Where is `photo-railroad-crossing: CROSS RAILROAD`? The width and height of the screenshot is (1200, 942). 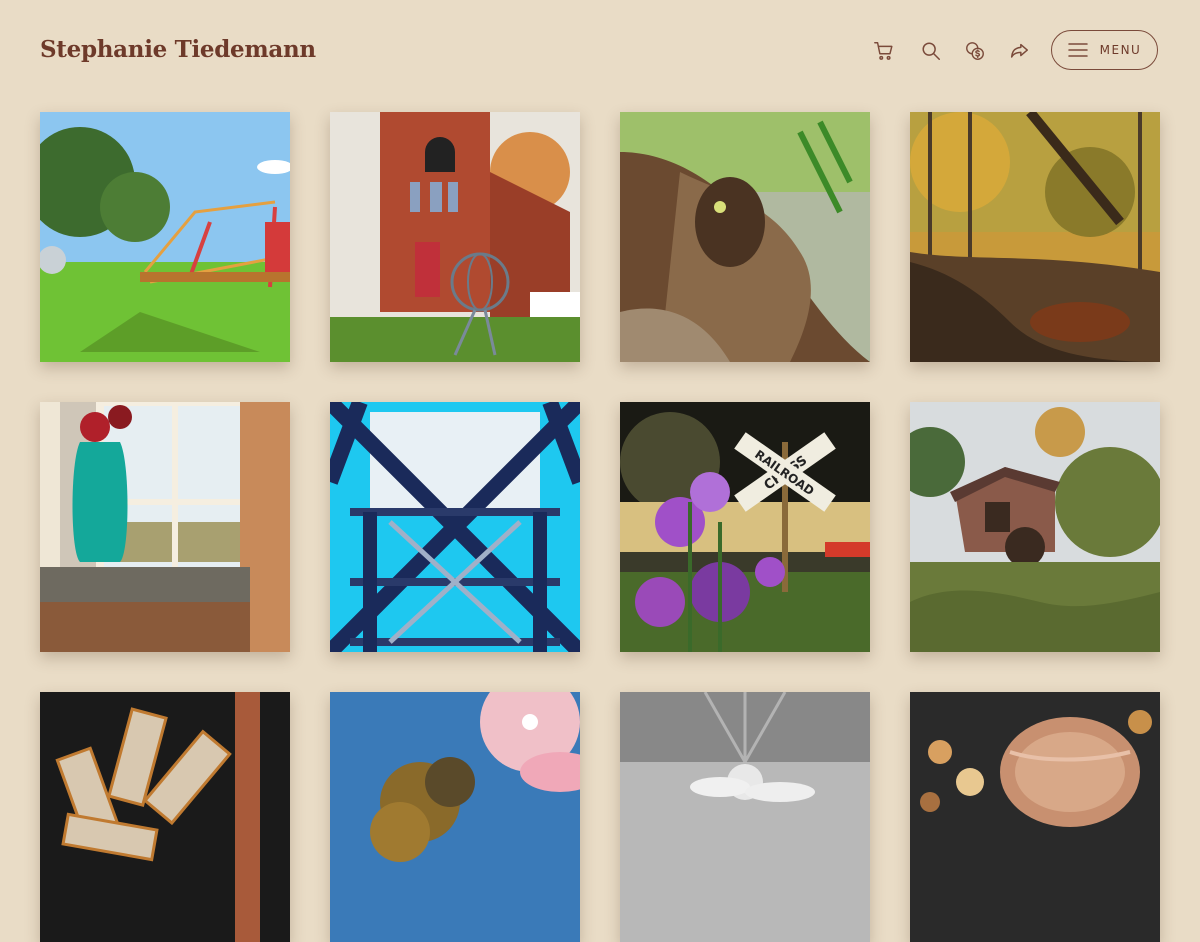
photo-railroad-crossing: CROSS RAILROAD is located at coordinates (745, 527).